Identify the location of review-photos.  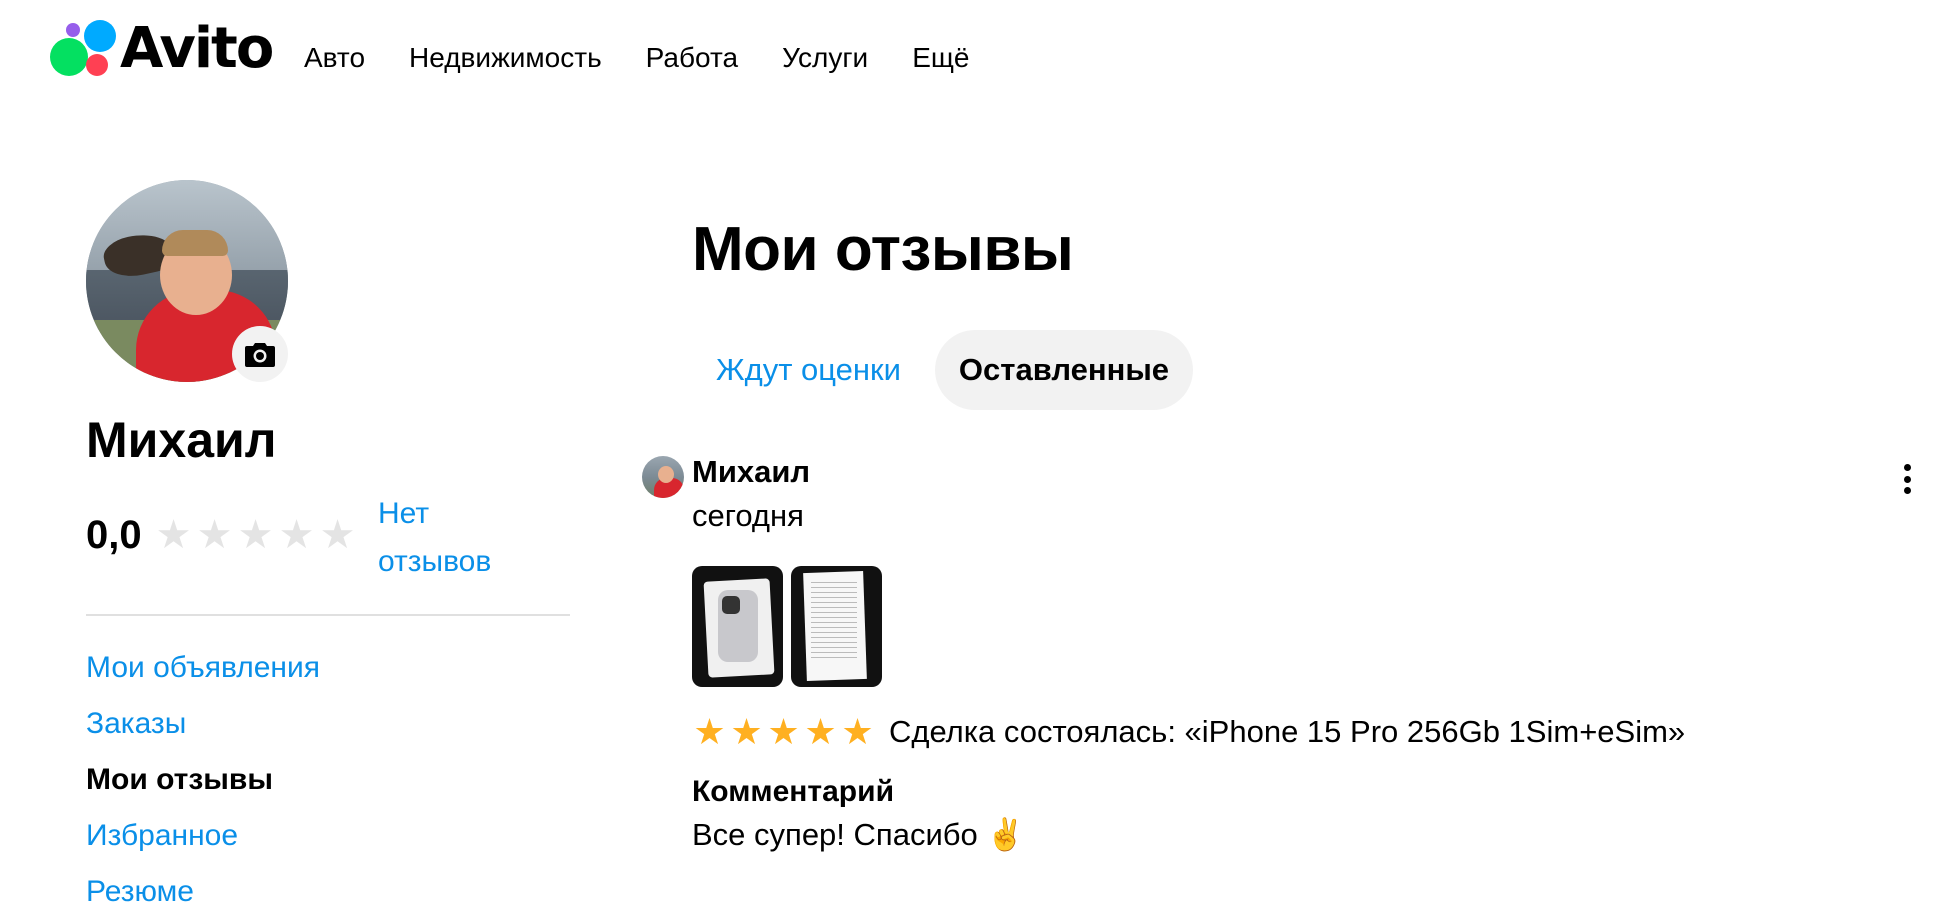
(787, 626).